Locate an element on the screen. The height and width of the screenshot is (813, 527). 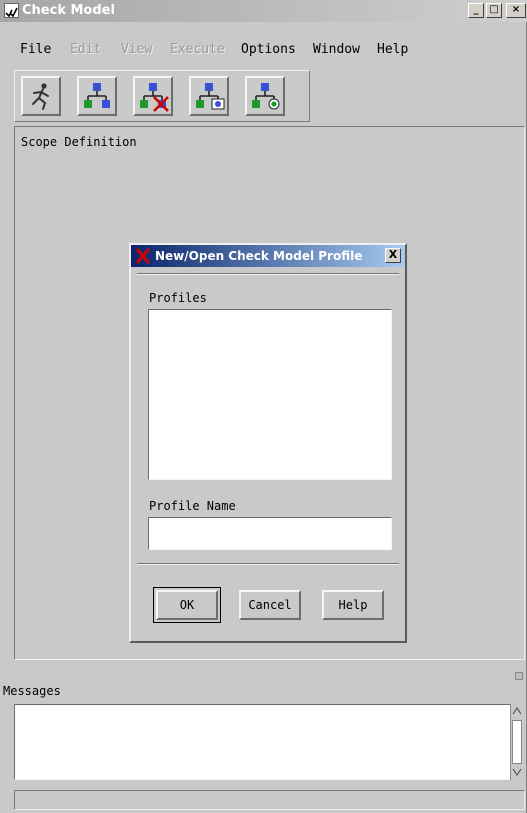
hierarchy-icon is located at coordinates (97, 95).